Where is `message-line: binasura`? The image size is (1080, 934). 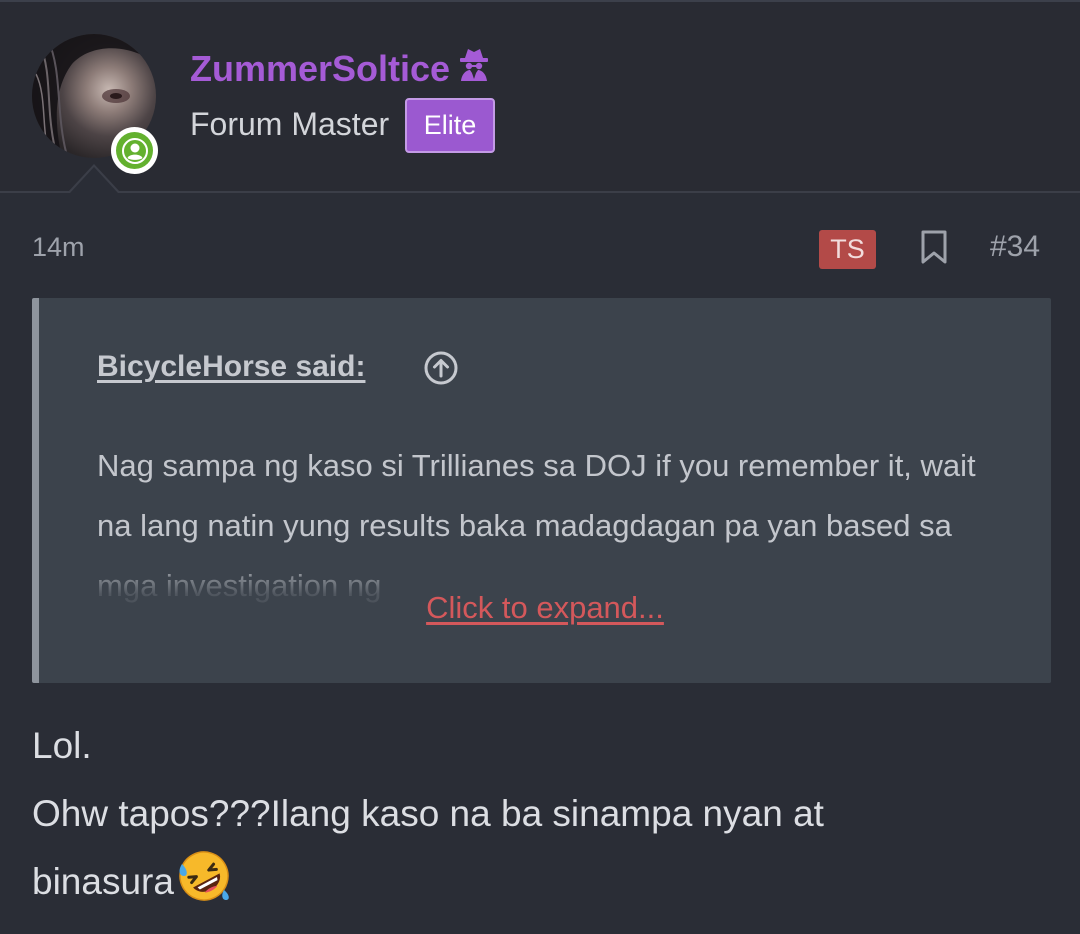
message-line: binasura is located at coordinates (103, 881).